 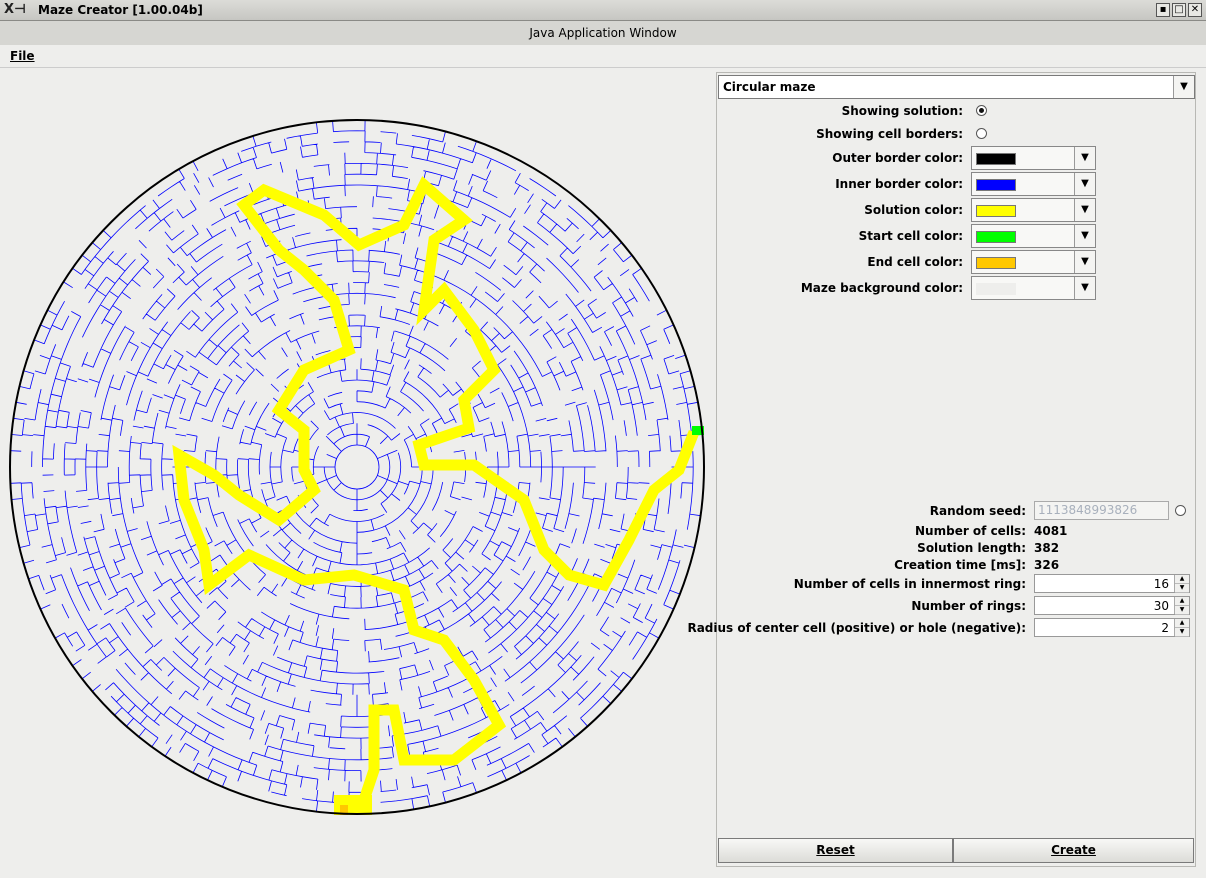 I want to click on outer-border-color-swatch, so click(x=996, y=159).